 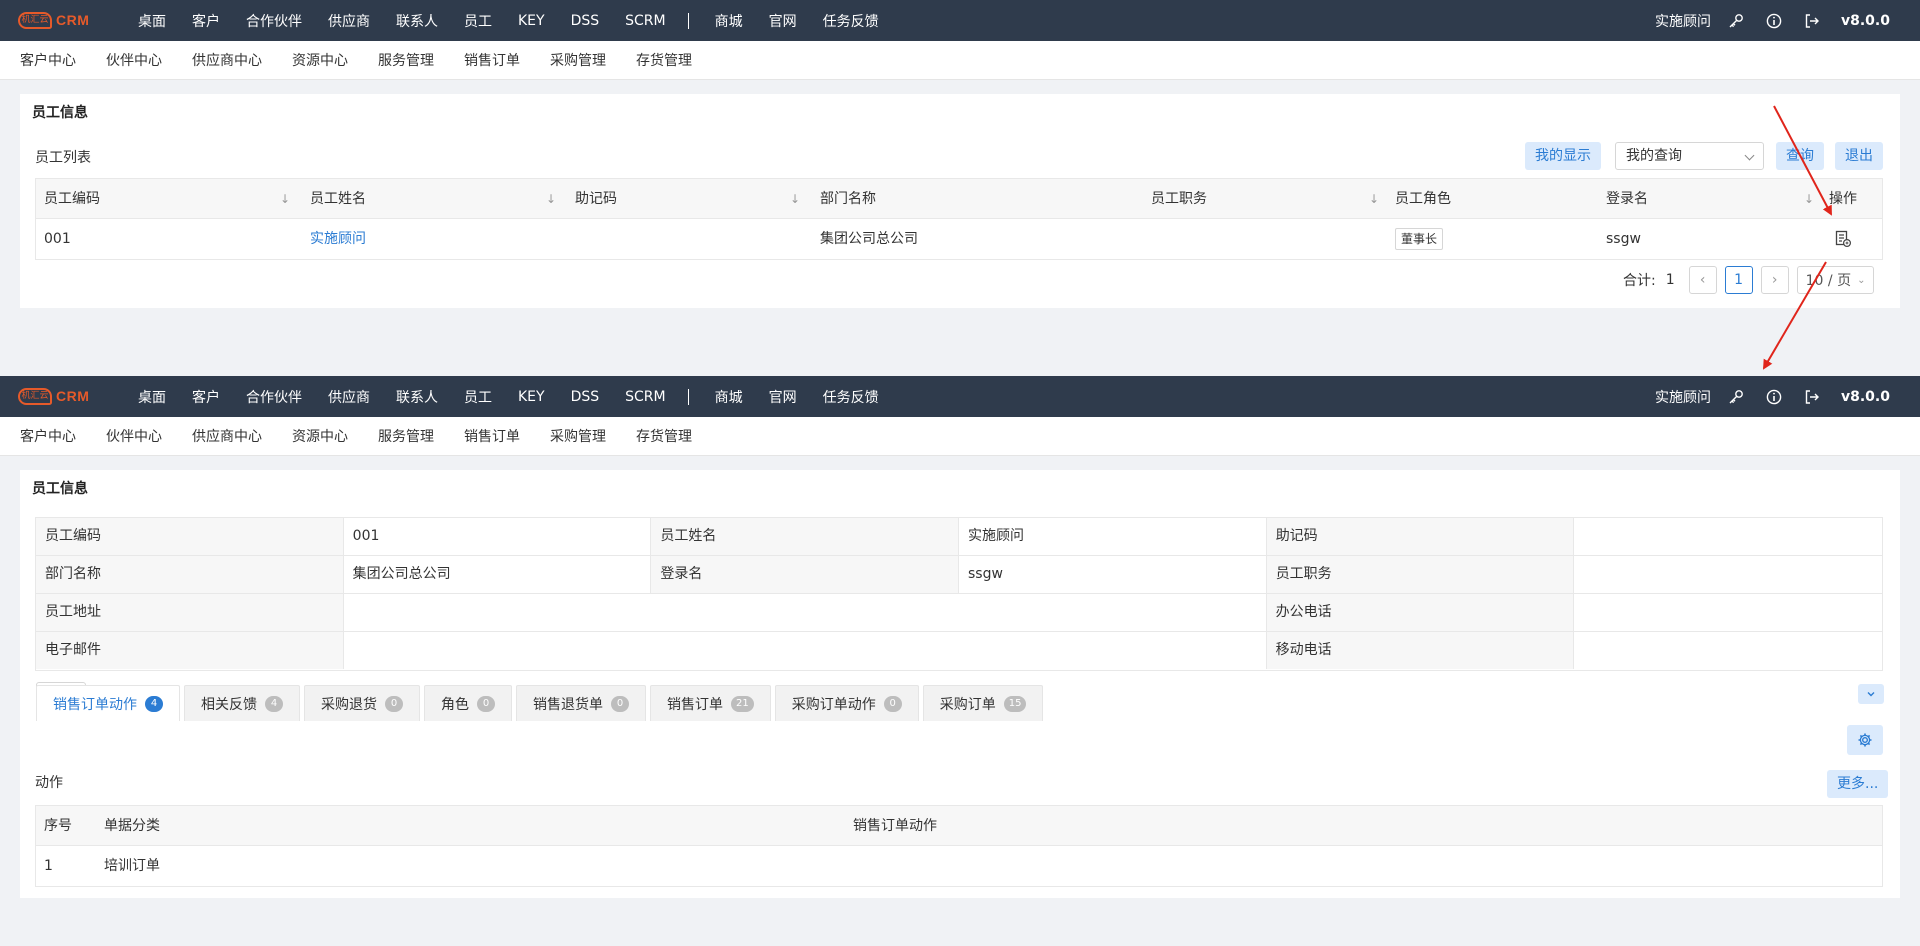 What do you see at coordinates (108, 703) in the screenshot?
I see `tab-sales-order-action: 销售订单动作 4` at bounding box center [108, 703].